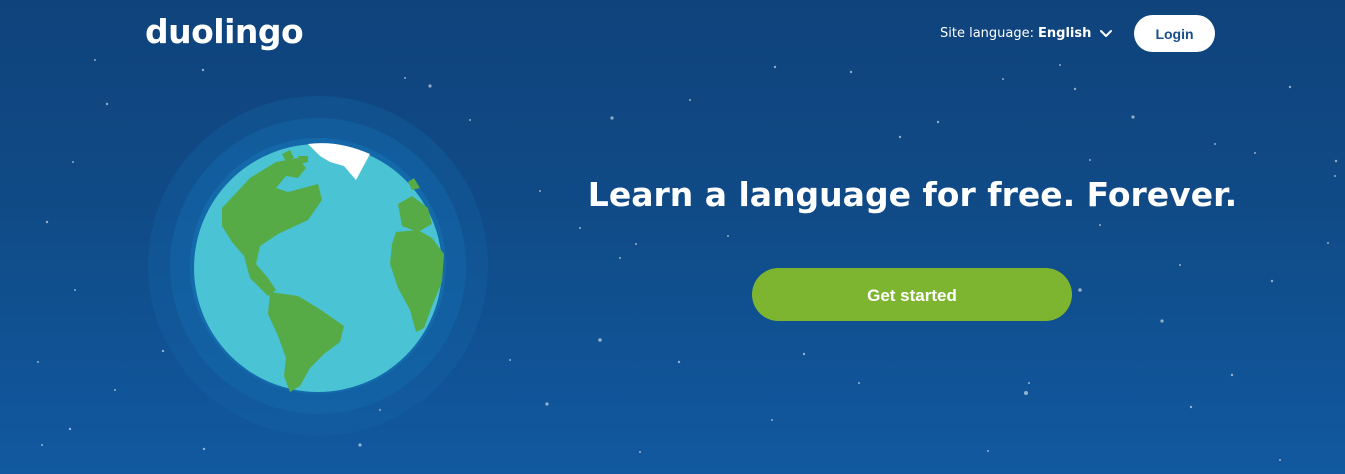 The image size is (1345, 474). I want to click on site-language-selector: Site language: English, so click(1026, 34).